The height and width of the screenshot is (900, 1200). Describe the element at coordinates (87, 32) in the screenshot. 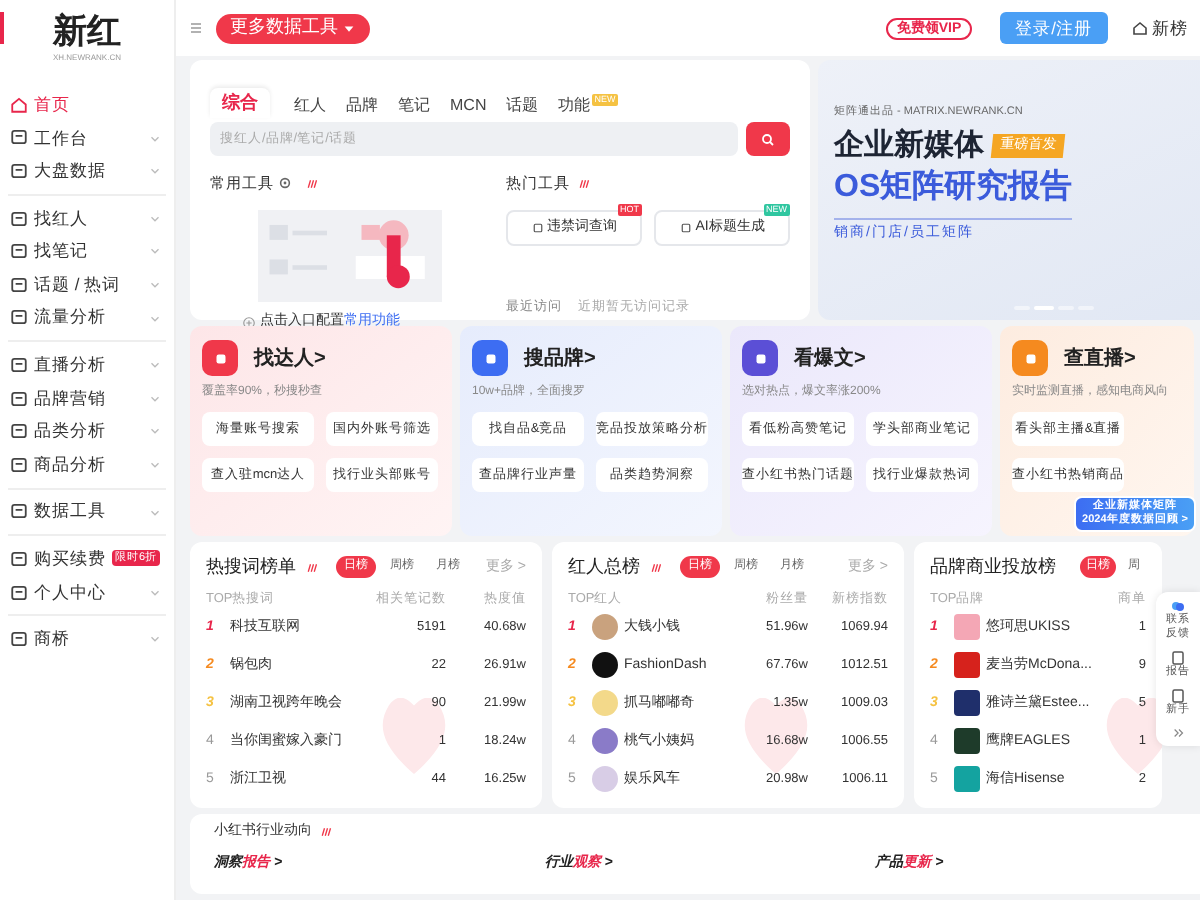

I see `logo-text: 新红` at that location.